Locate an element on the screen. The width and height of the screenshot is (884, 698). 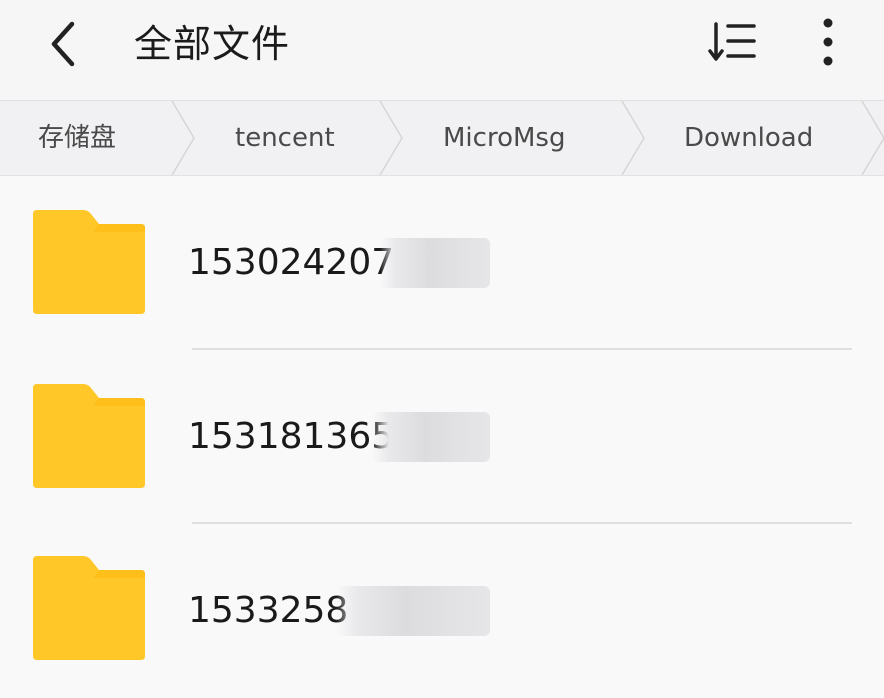
breadcrumb-item-storage: 存储盘 is located at coordinates (77, 138).